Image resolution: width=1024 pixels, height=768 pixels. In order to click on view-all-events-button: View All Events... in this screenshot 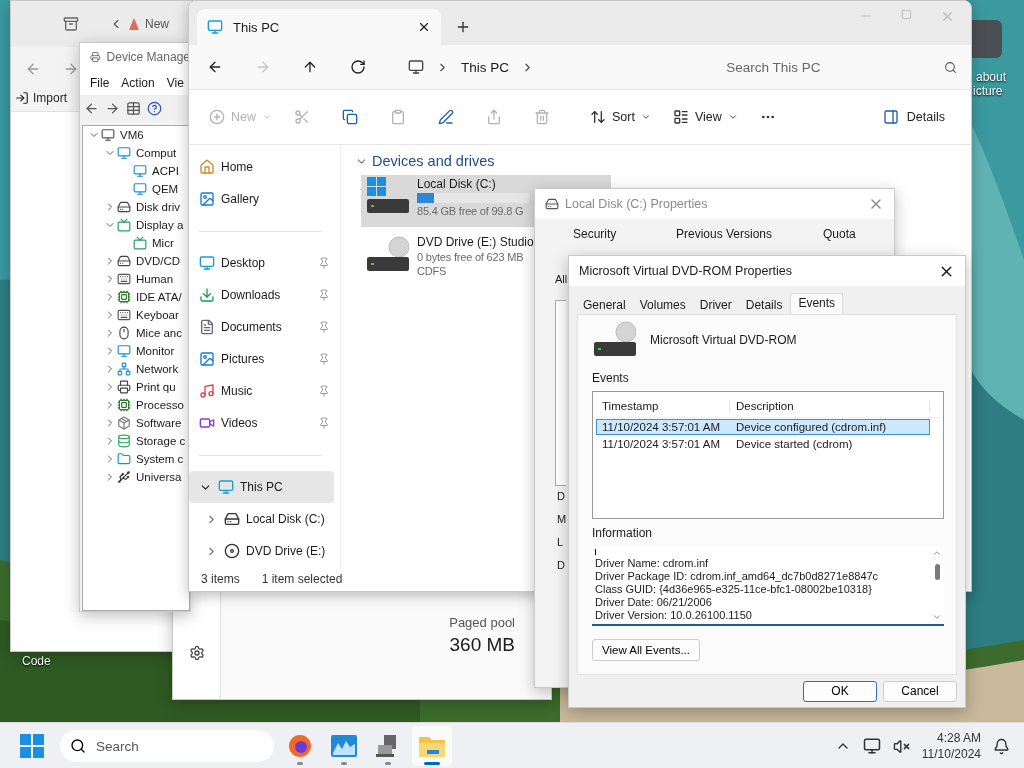, I will do `click(646, 650)`.